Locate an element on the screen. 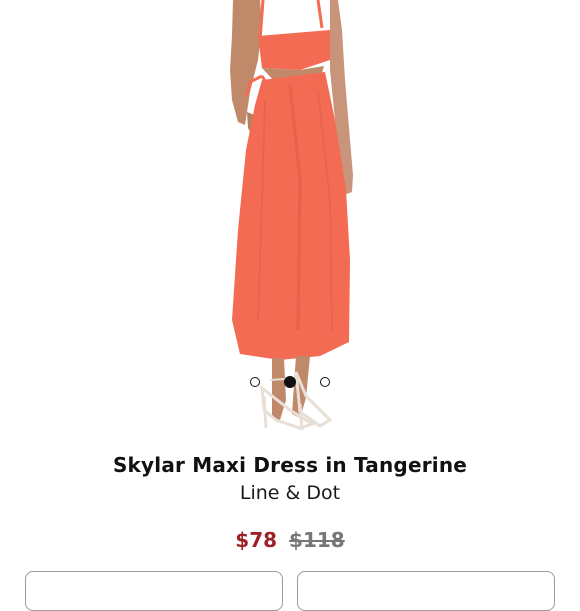 Image resolution: width=580 pixels, height=611 pixels. product-photo is located at coordinates (291, 215).